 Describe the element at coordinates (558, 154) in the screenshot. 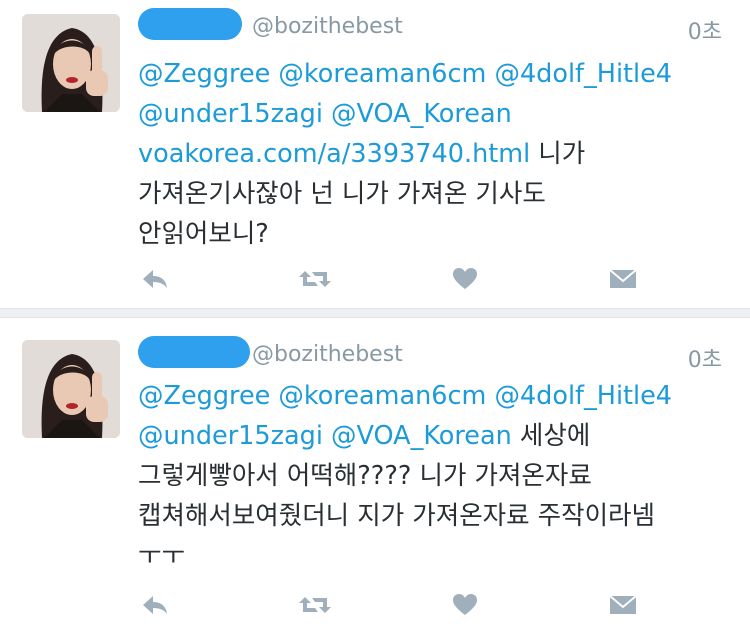

I see `text-segment: 니가` at that location.